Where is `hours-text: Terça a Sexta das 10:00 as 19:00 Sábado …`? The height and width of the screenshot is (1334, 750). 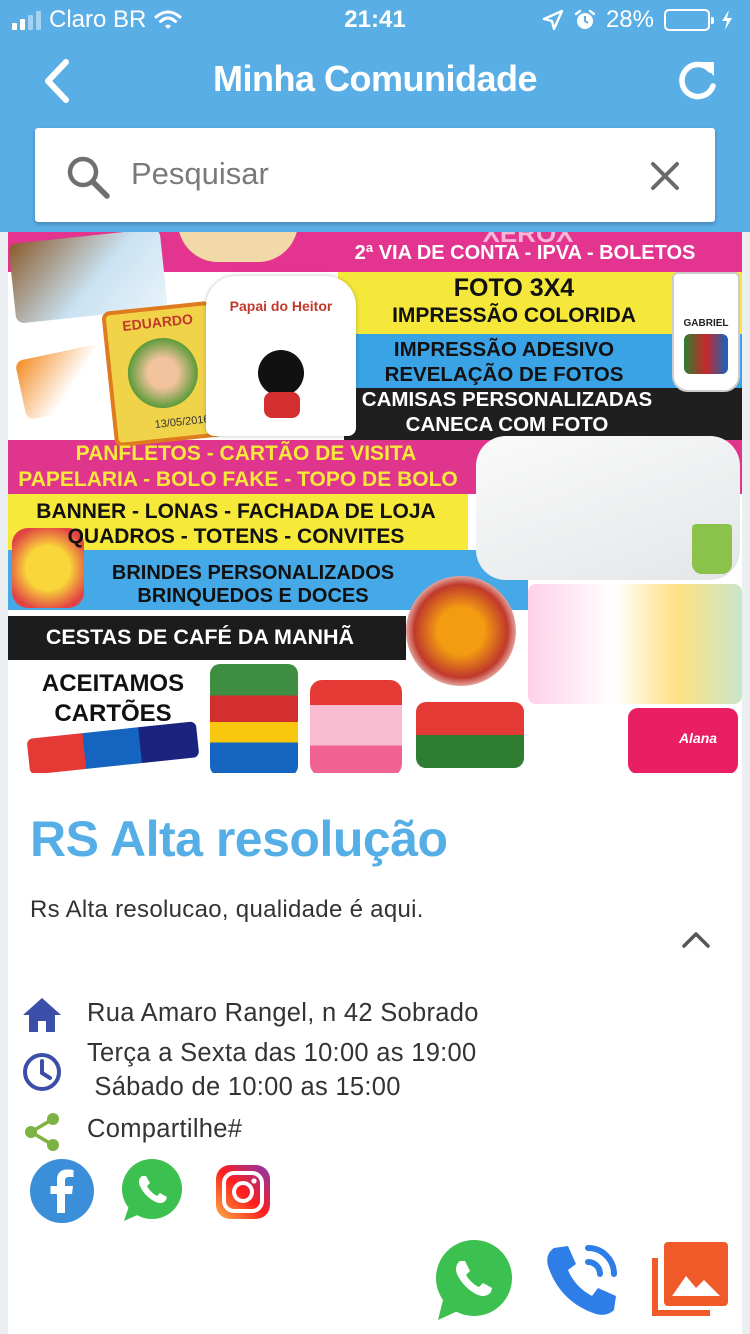
hours-text: Terça a Sexta das 10:00 as 19:00 Sábado … is located at coordinates (282, 1070).